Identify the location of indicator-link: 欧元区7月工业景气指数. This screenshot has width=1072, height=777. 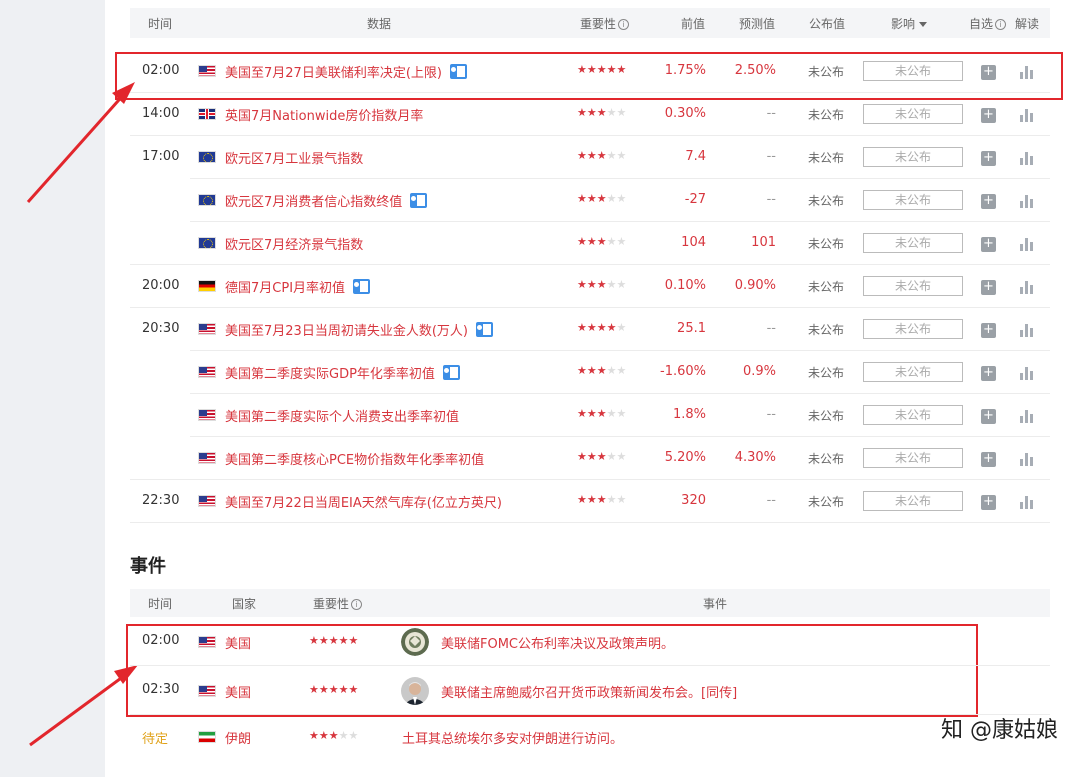
(294, 157).